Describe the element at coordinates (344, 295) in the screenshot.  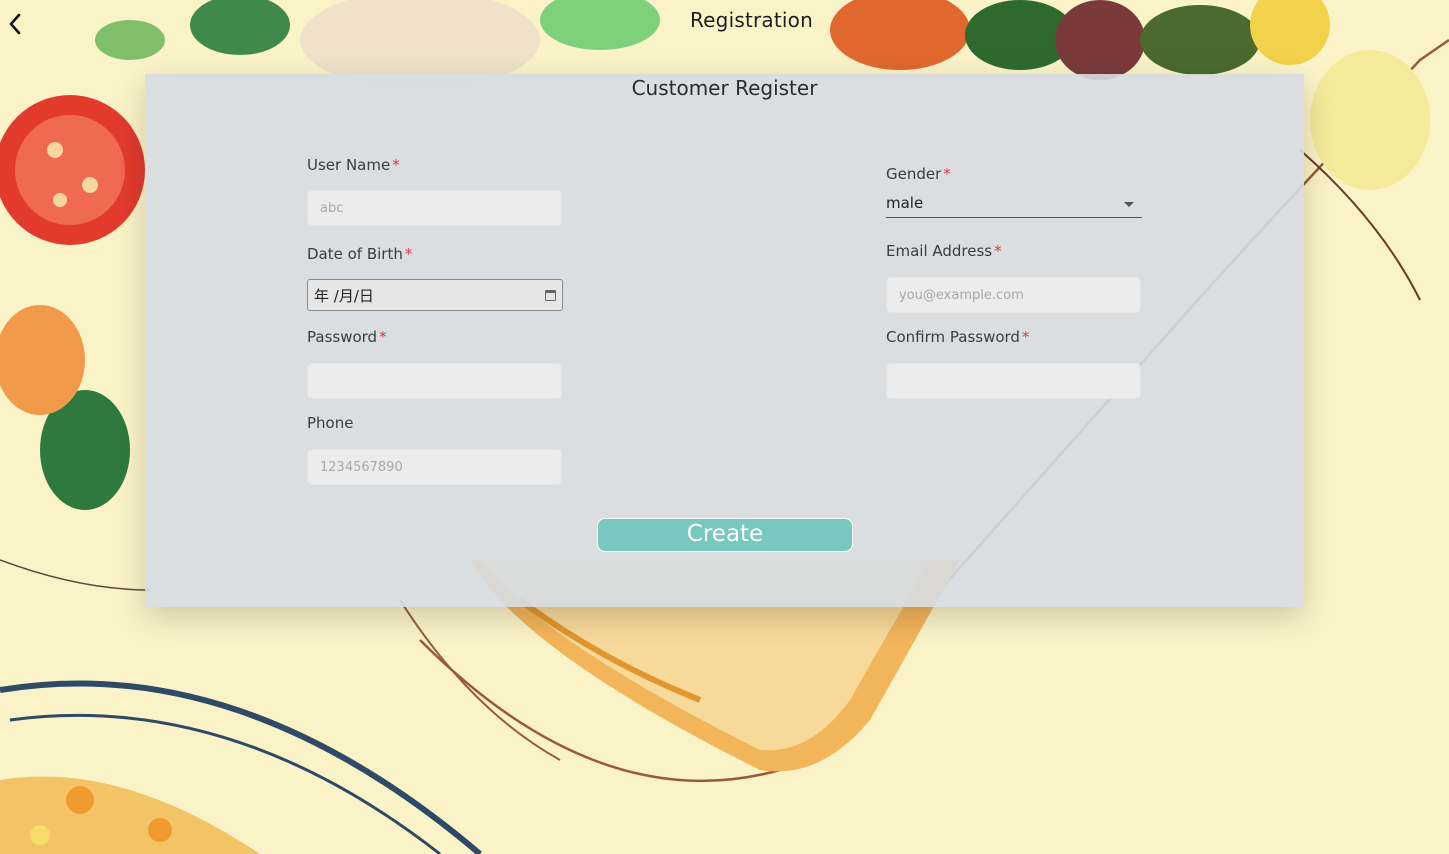
I see `dob-value: 年 /月/日` at that location.